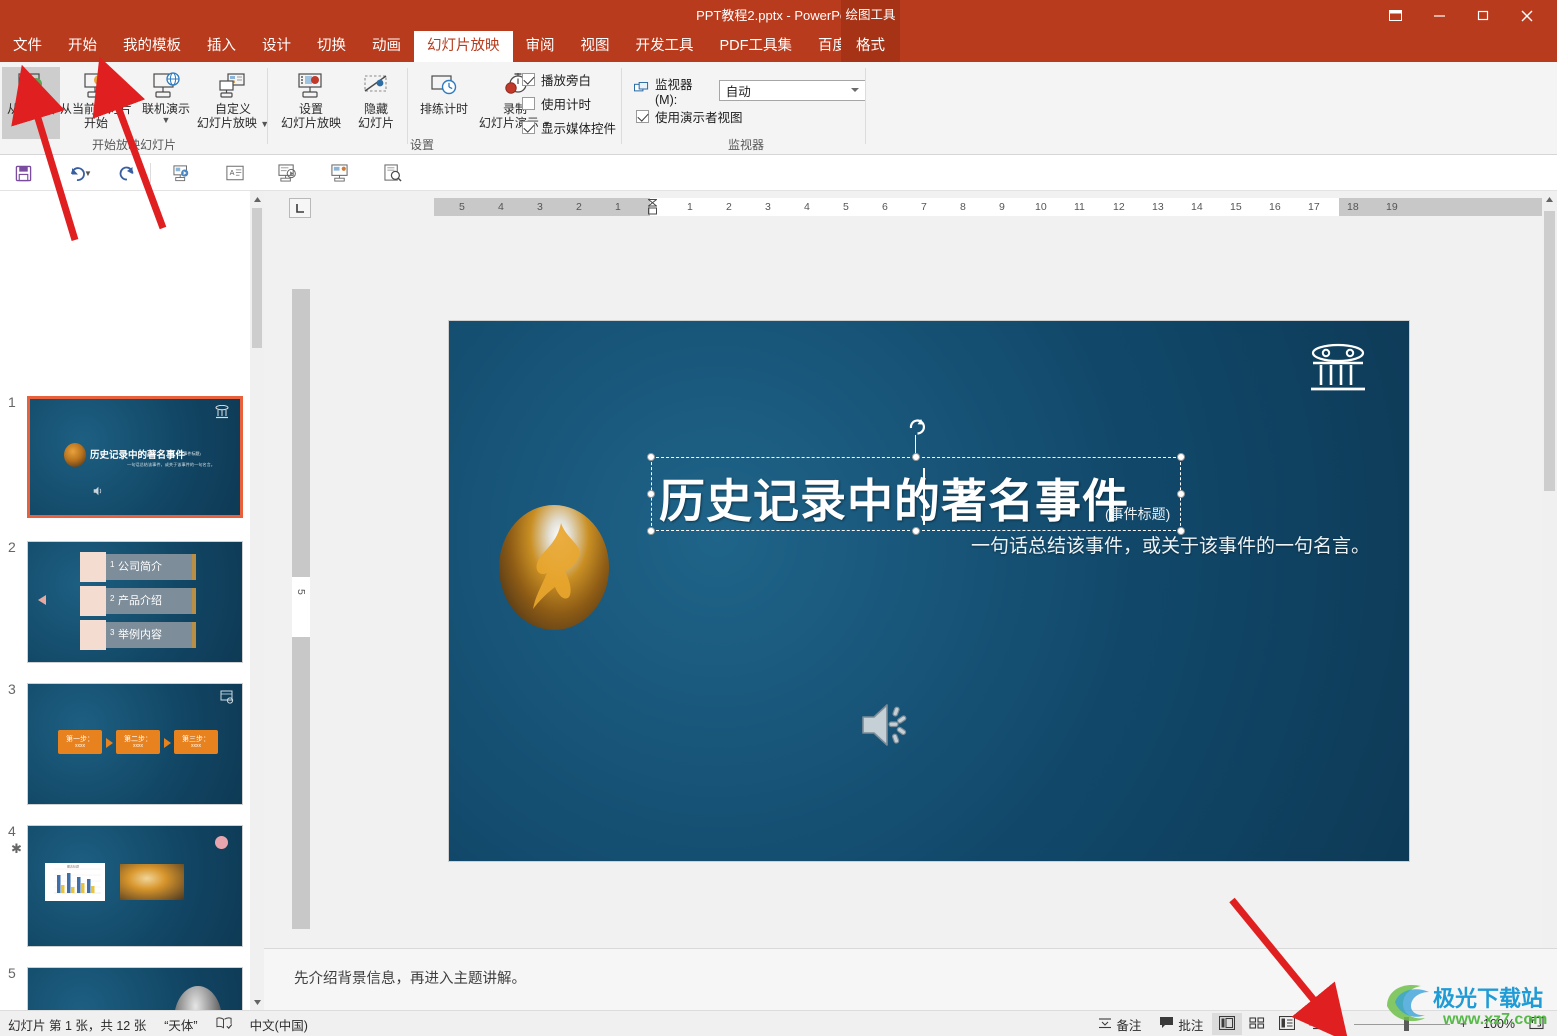  Describe the element at coordinates (1227, 1024) in the screenshot. I see `normal-view-button` at that location.